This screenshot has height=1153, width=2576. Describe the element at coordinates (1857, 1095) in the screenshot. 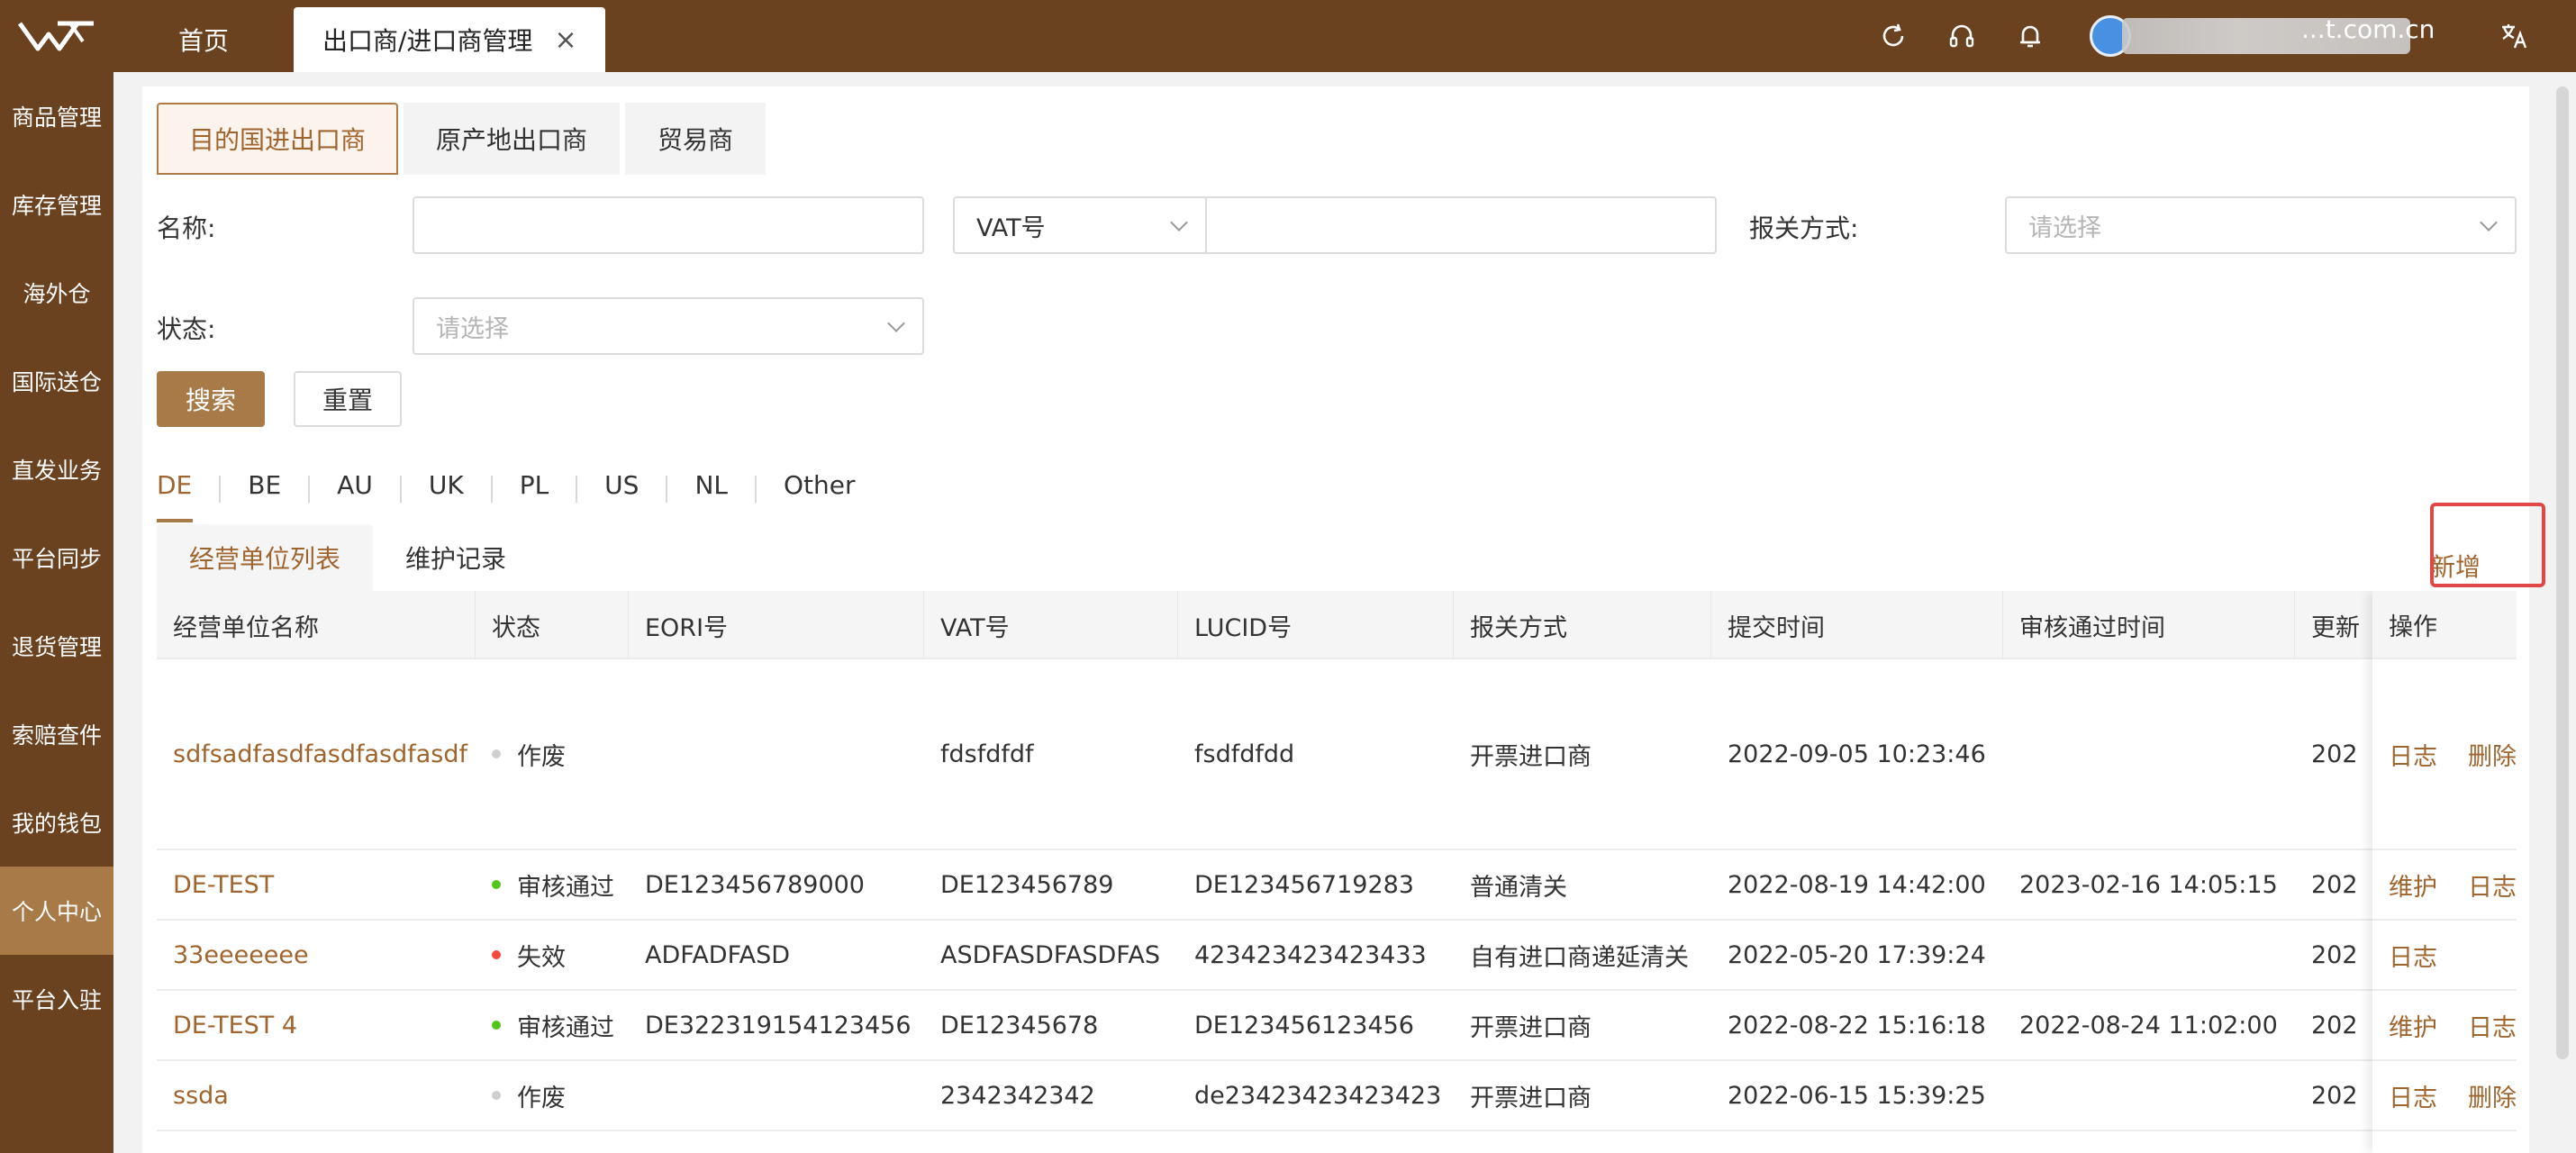

I see `submitted-cell: 2022-06-15 15:39:25` at that location.